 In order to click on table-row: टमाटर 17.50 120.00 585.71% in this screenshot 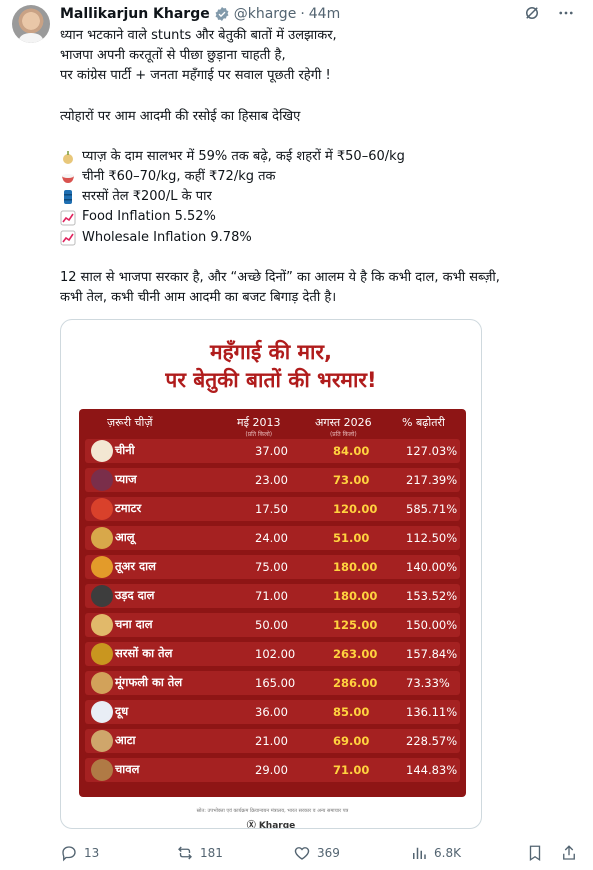, I will do `click(272, 509)`.